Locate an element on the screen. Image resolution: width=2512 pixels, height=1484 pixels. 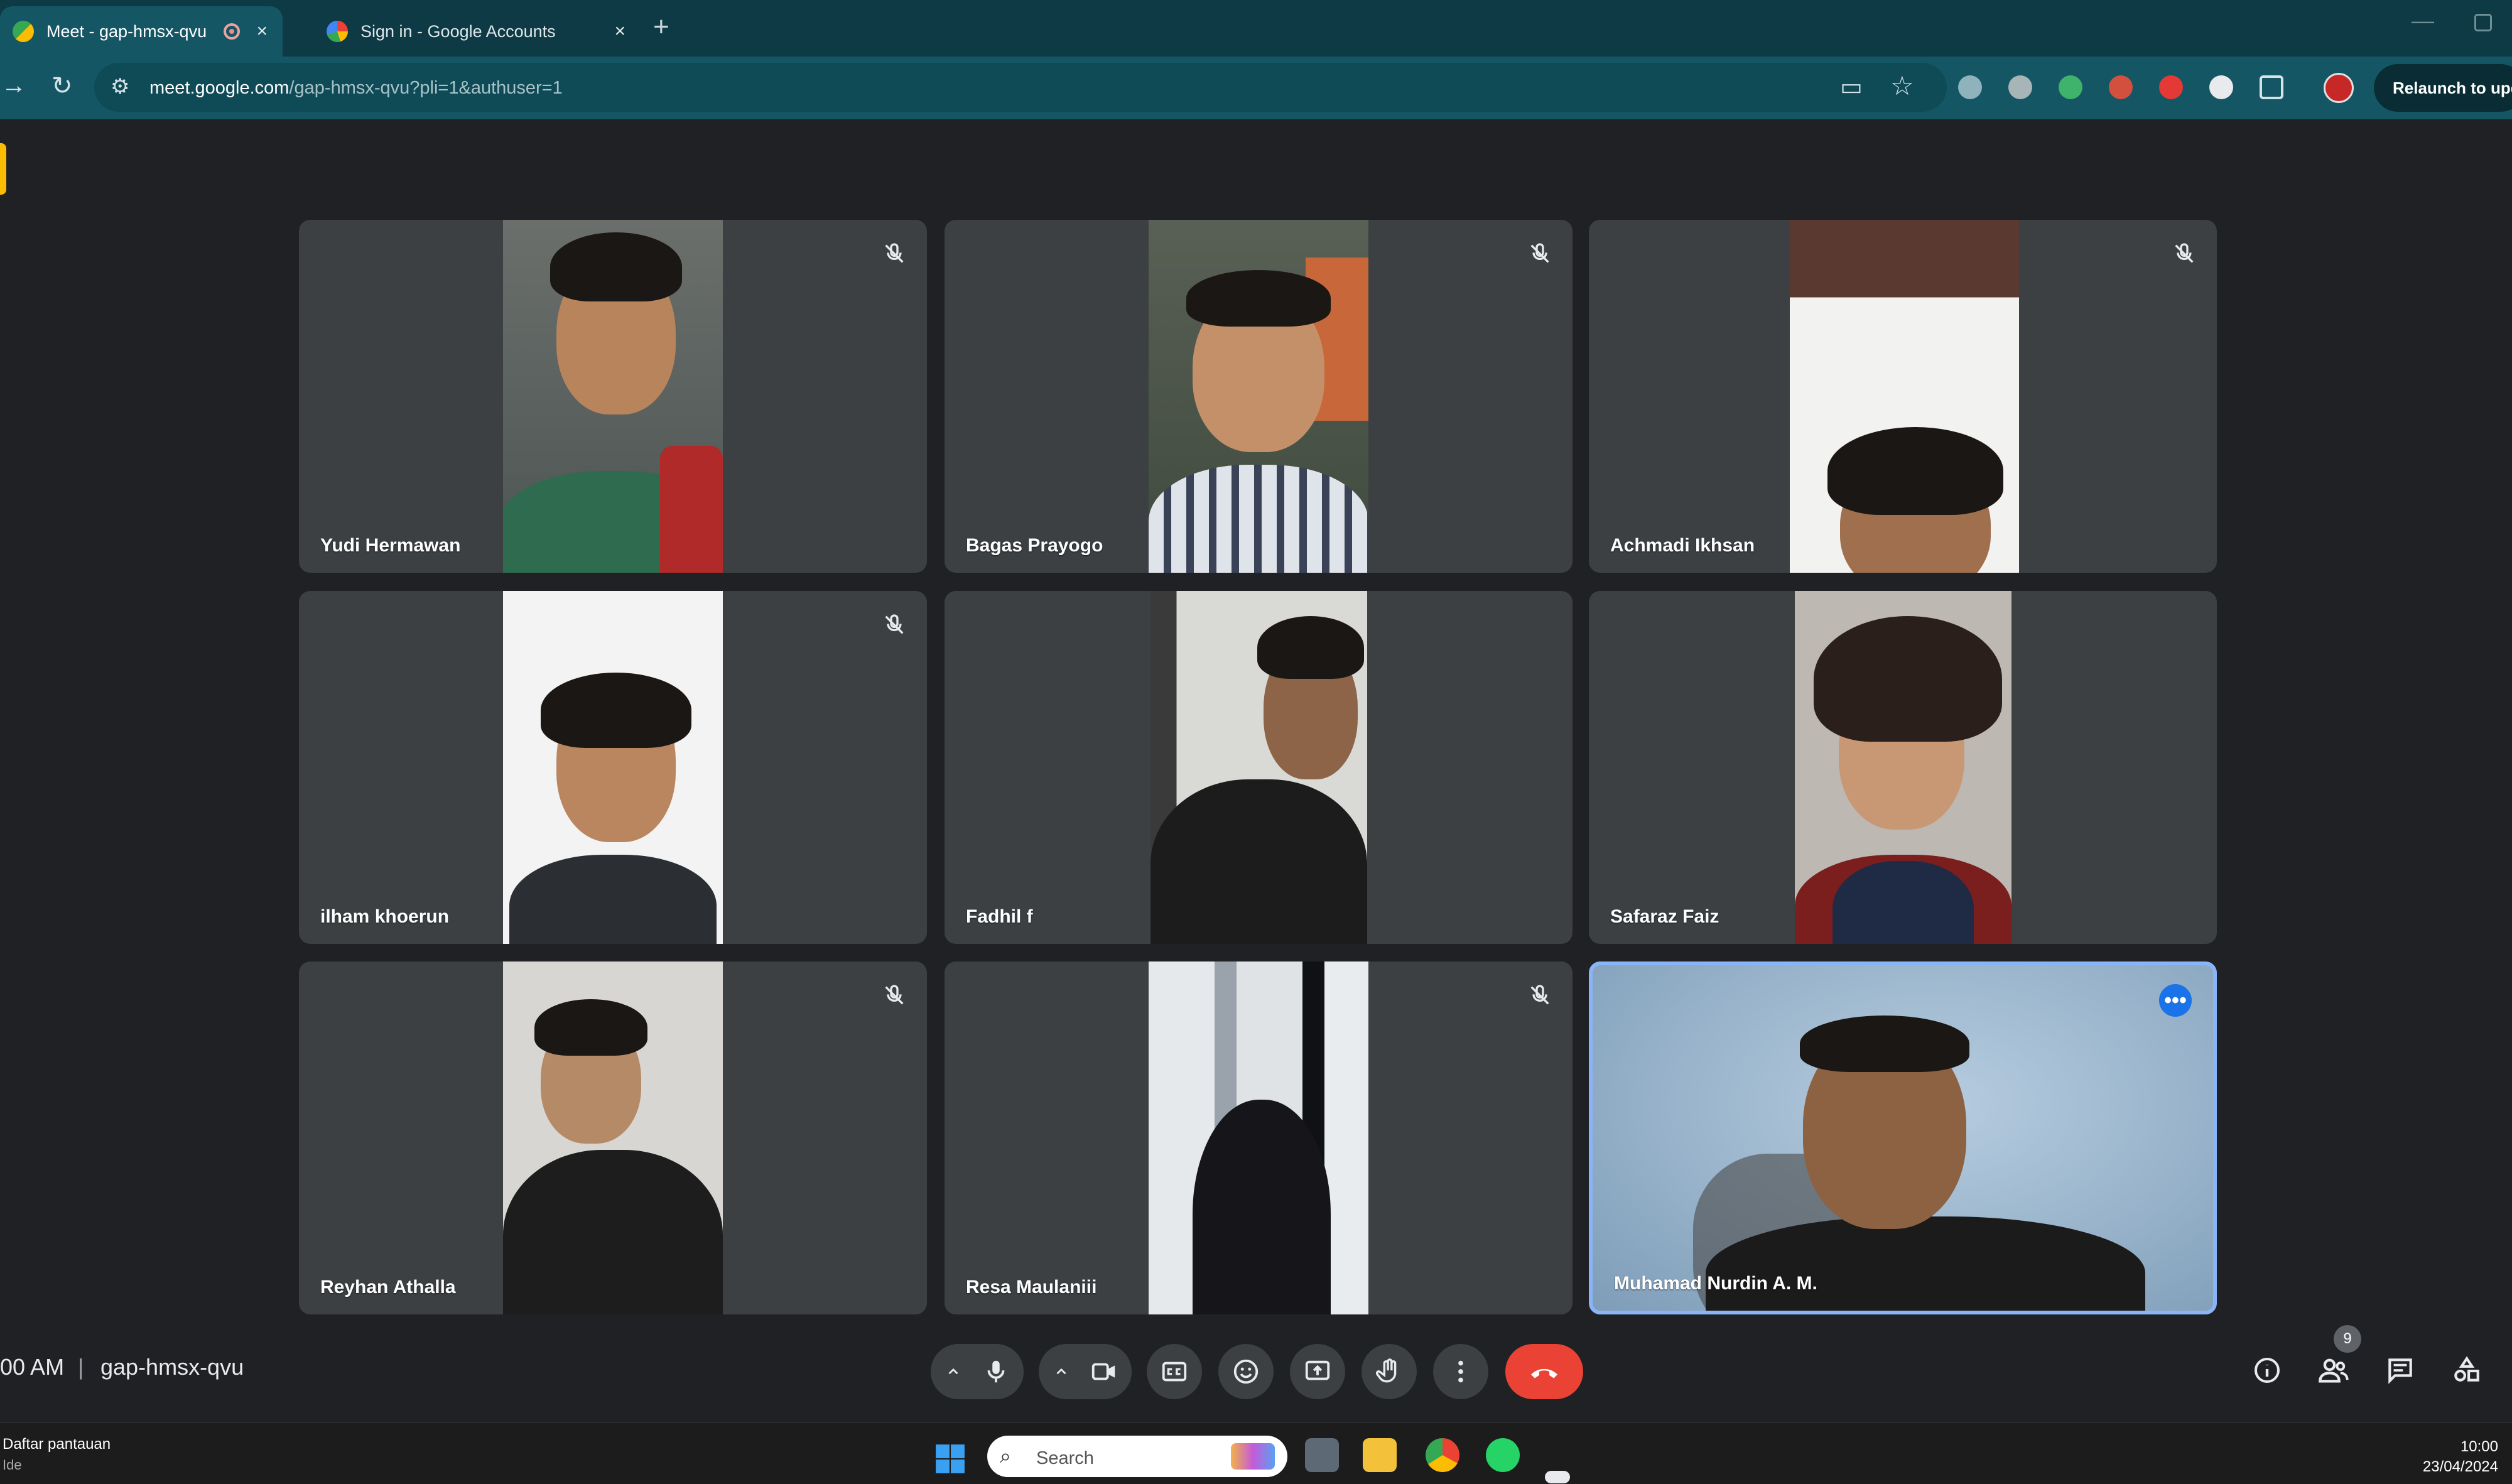
extension-record-icon is located at coordinates (2171, 87).